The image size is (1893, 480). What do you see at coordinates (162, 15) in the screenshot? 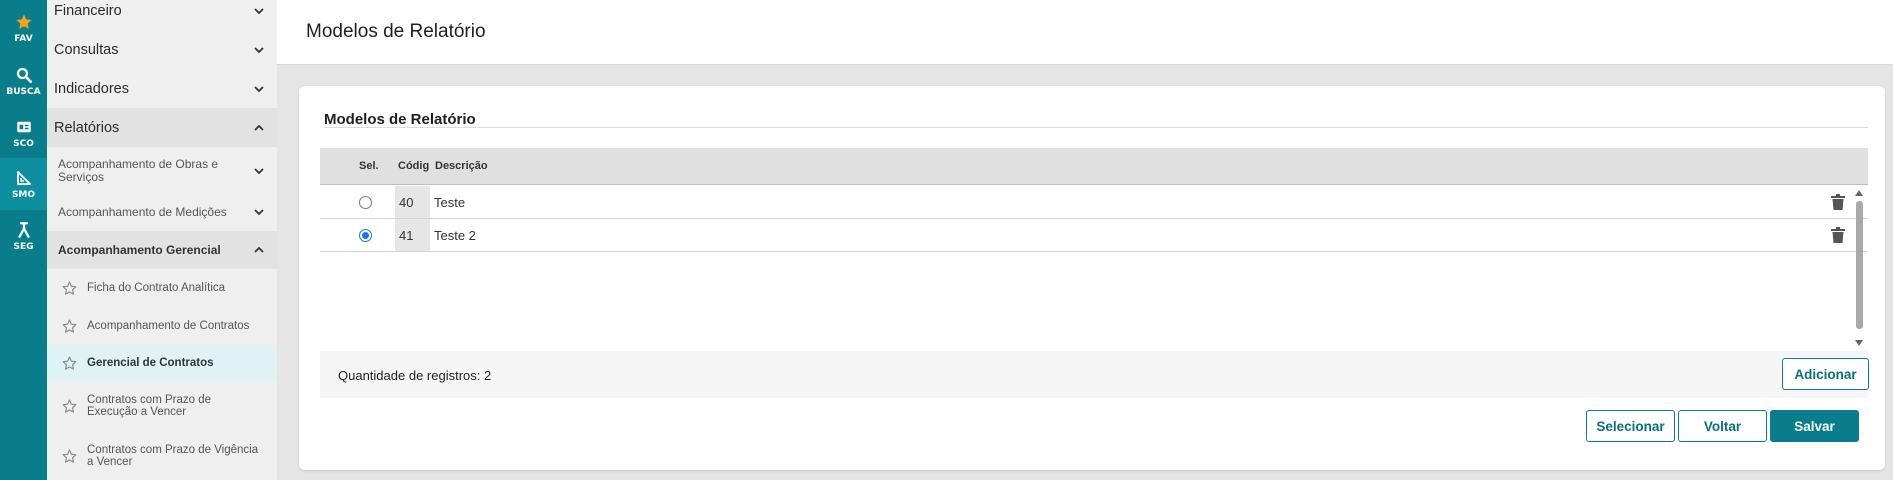
I see `sidebar-item-financeiro: Financeiro` at bounding box center [162, 15].